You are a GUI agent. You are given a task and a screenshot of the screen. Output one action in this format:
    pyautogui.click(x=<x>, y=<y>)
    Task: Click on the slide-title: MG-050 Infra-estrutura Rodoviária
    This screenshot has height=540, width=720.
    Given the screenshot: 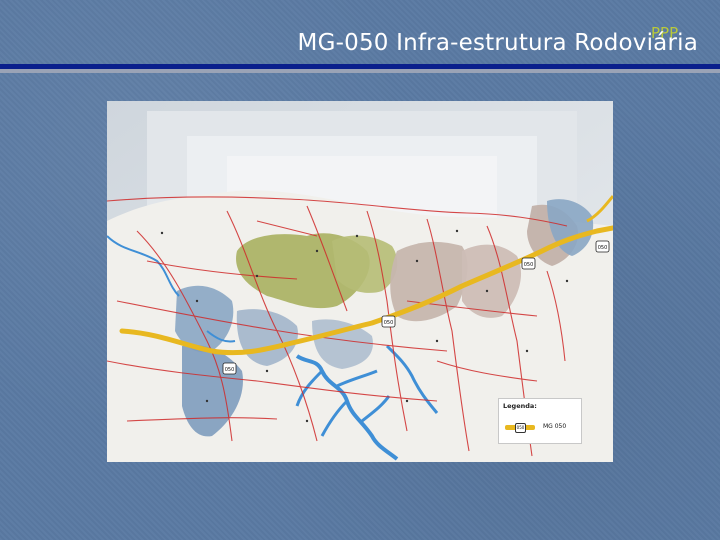 What is the action you would take?
    pyautogui.click(x=497, y=43)
    